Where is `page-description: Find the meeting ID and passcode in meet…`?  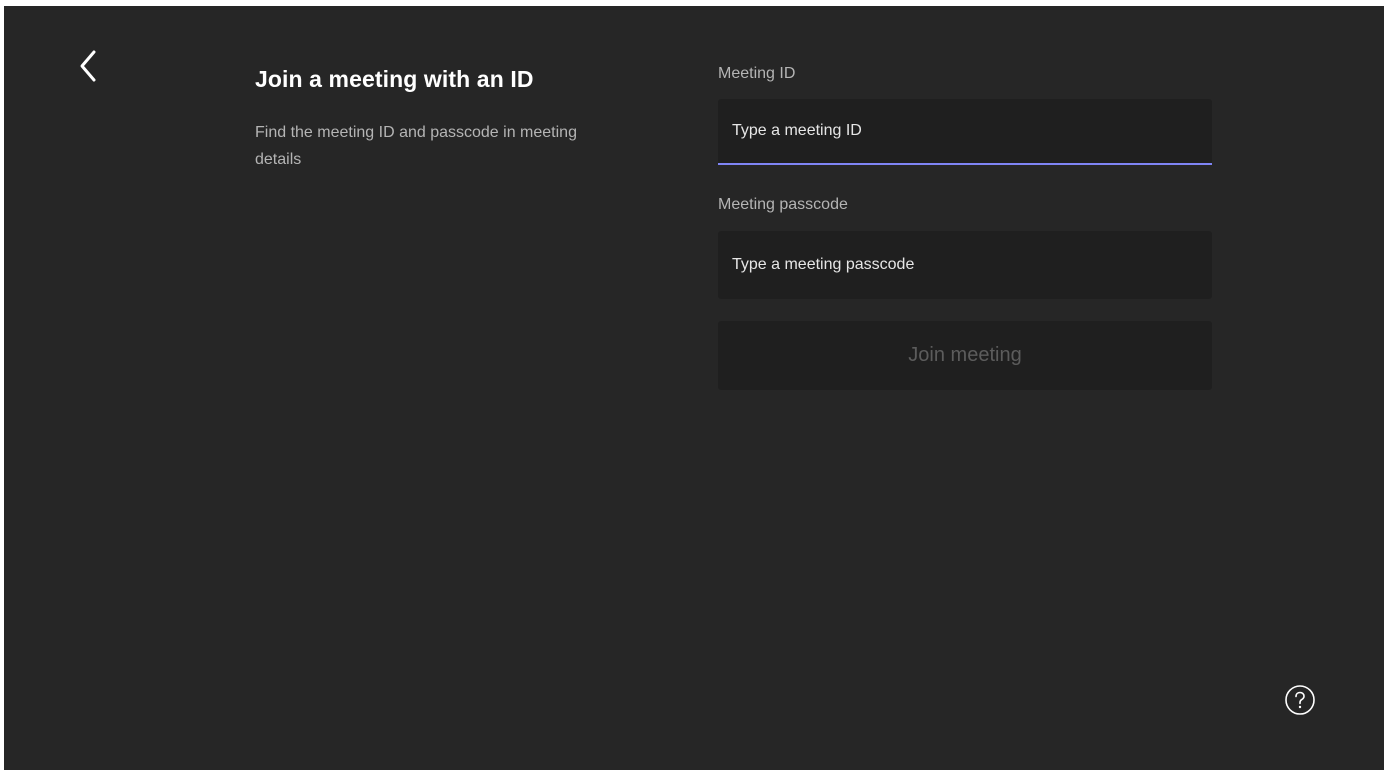
page-description: Find the meeting ID and passcode in meet… is located at coordinates (416, 146).